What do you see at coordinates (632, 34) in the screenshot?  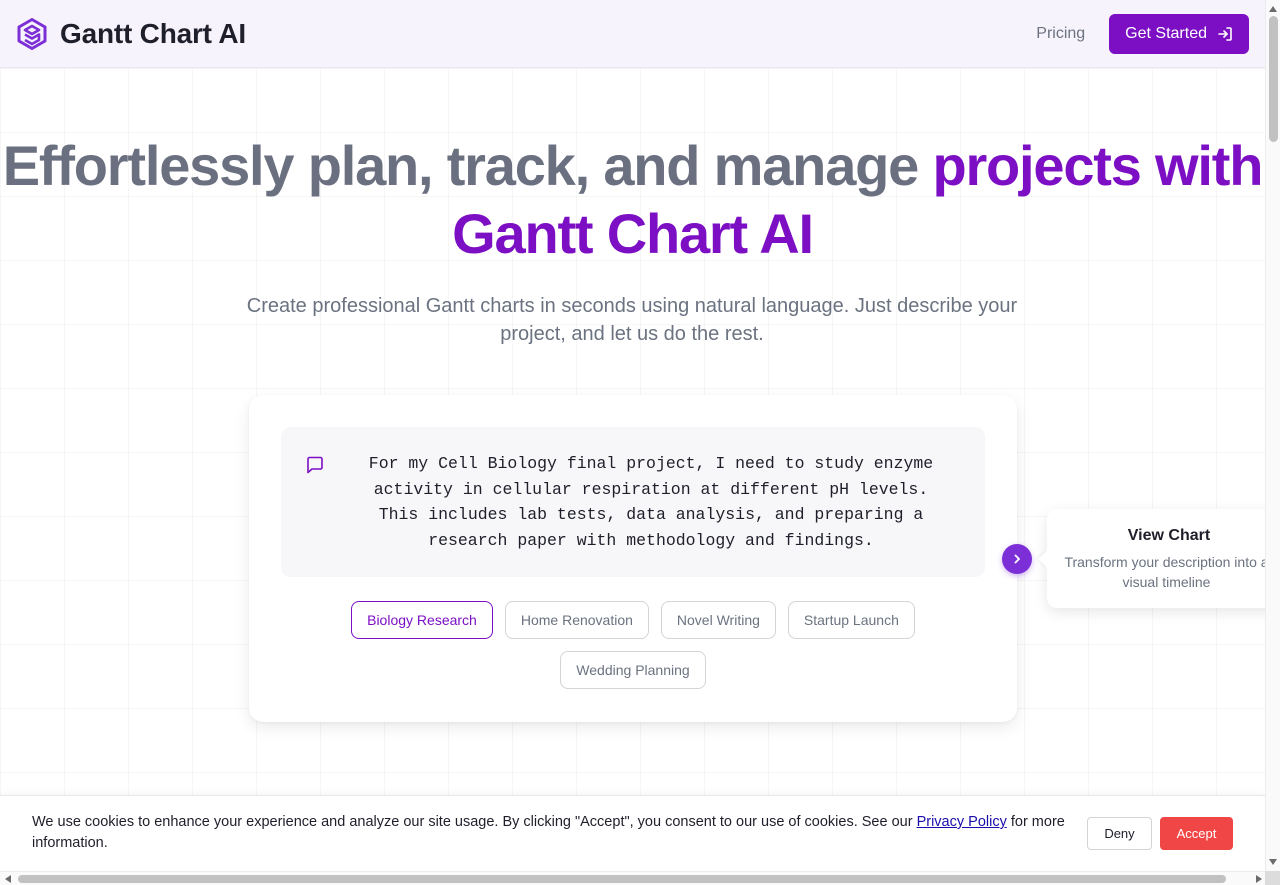 I see `site-header: Gantt Chart AI Pricing Get Started` at bounding box center [632, 34].